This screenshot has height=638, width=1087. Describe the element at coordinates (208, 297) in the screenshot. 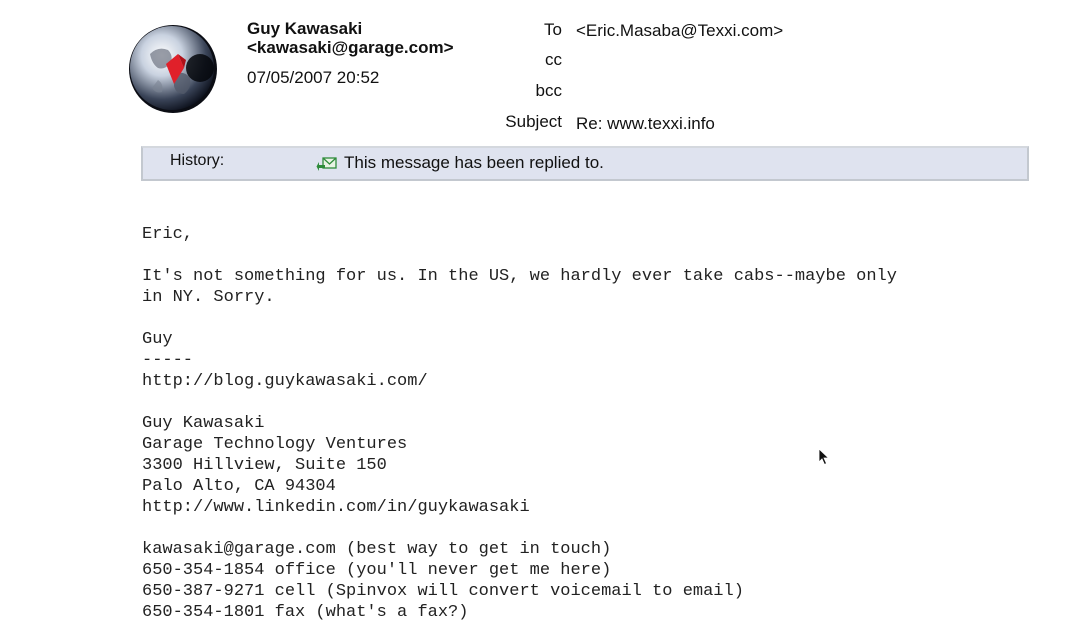

I see `body-line: in NY. Sorry.` at that location.